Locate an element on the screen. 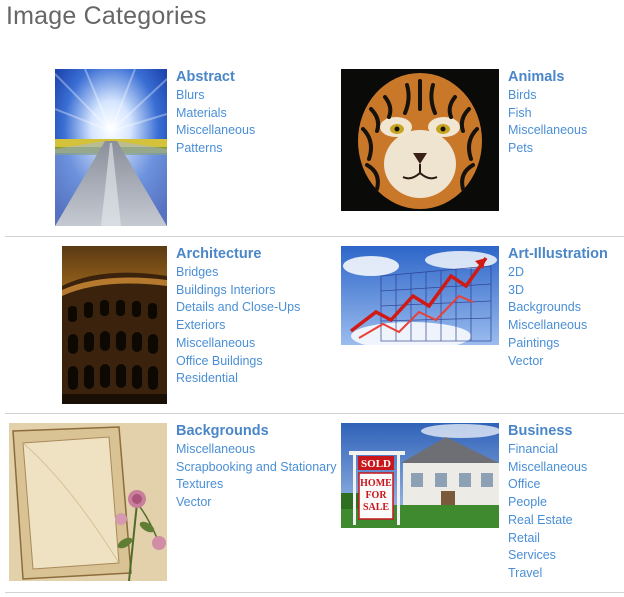 This screenshot has height=597, width=624. category-title-art-illustration: Art-Illustration is located at coordinates (558, 254).